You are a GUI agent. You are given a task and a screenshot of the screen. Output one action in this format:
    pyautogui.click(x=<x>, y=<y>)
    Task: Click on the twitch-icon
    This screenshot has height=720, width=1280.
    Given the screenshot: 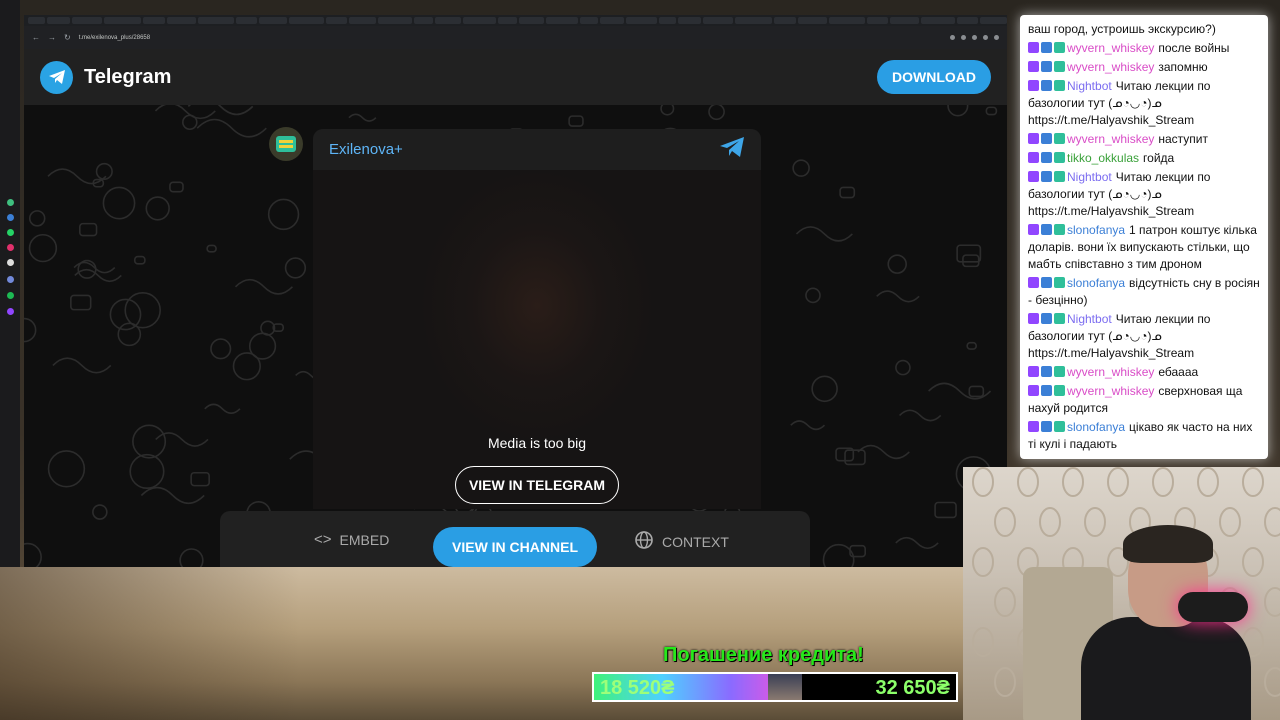 What is the action you would take?
    pyautogui.click(x=10, y=311)
    